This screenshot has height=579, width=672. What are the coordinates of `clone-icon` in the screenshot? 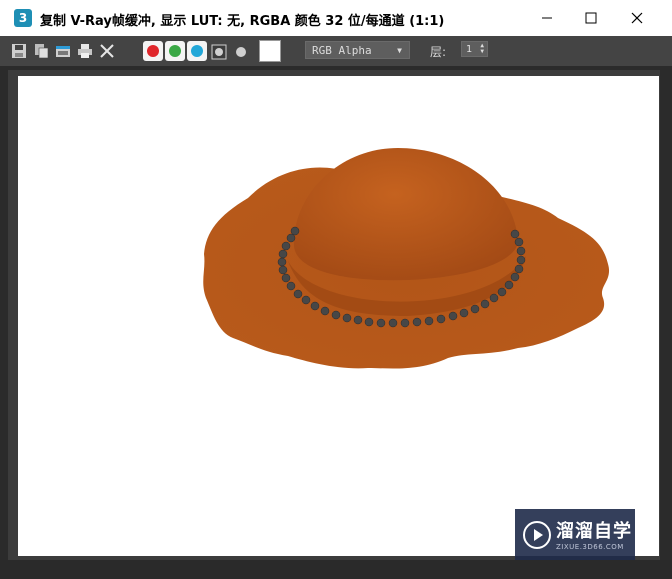 It's located at (63, 51).